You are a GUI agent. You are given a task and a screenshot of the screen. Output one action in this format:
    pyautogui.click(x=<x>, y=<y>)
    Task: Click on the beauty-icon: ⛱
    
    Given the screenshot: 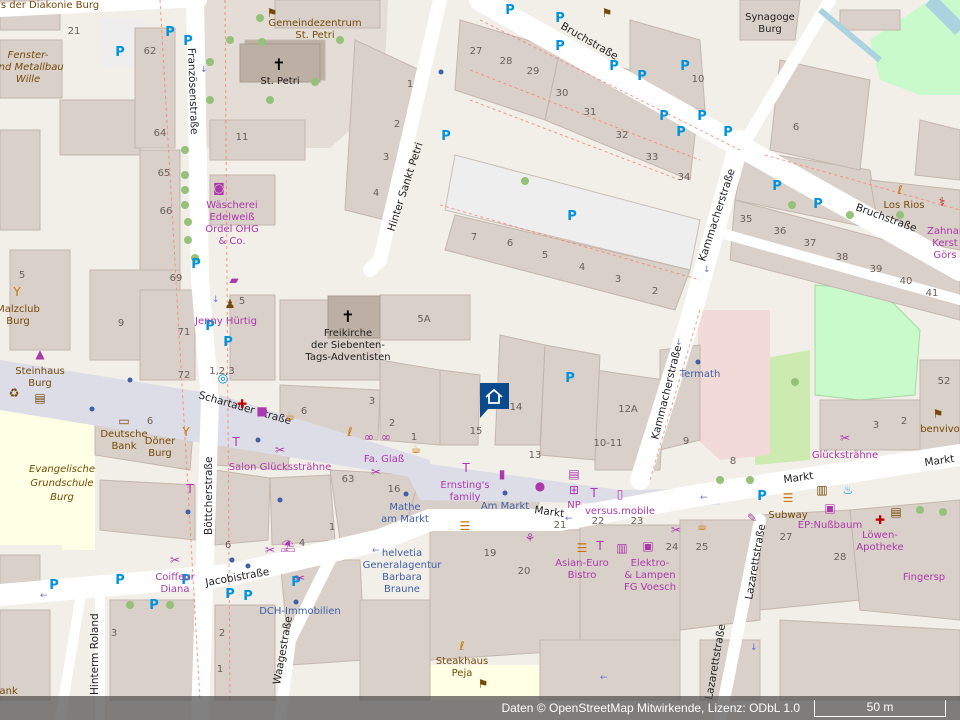 What is the action you would take?
    pyautogui.click(x=287, y=546)
    